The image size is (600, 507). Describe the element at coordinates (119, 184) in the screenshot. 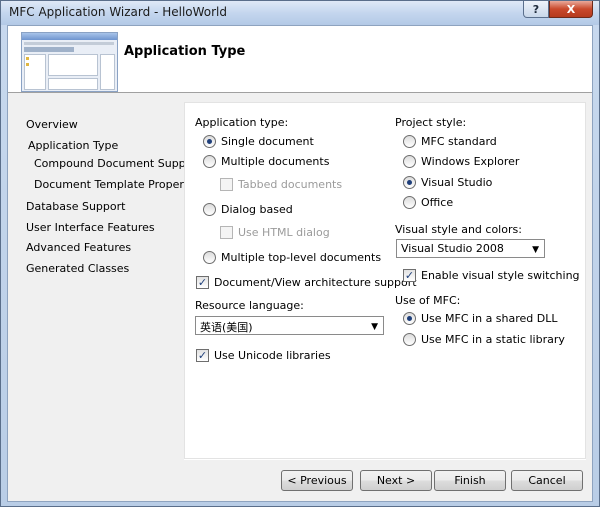

I see `nav-item-document-template: Document Template Properties` at that location.